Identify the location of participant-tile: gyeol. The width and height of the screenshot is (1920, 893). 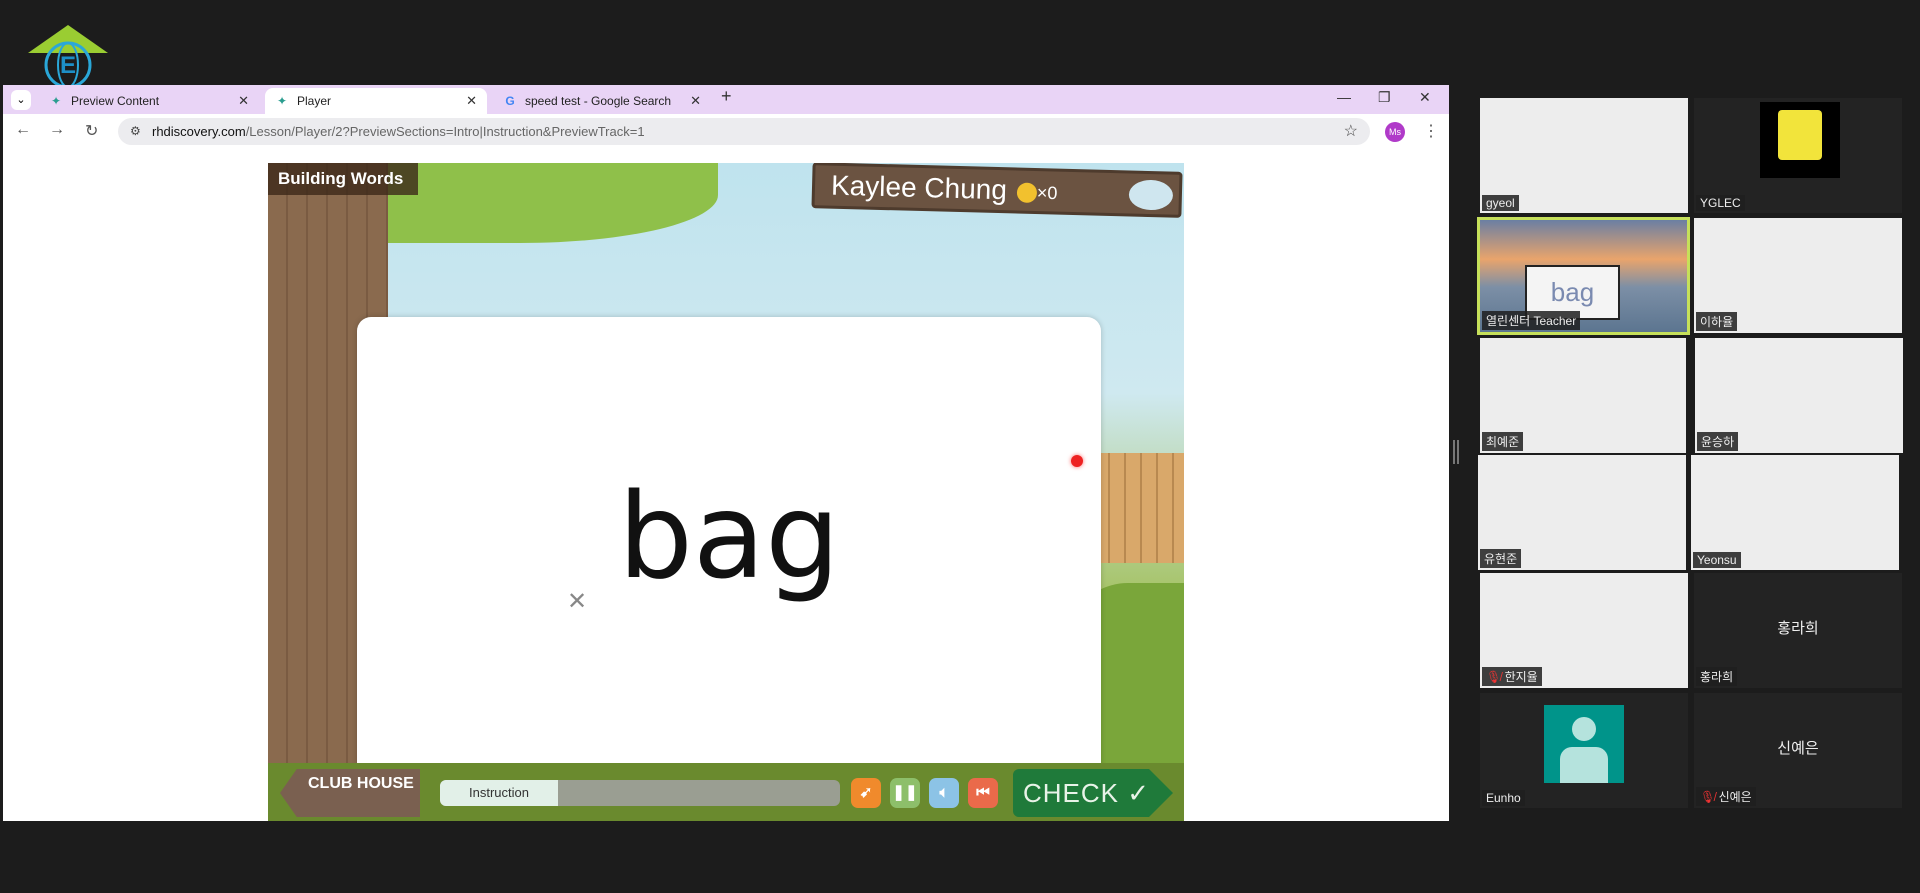
(1584, 155).